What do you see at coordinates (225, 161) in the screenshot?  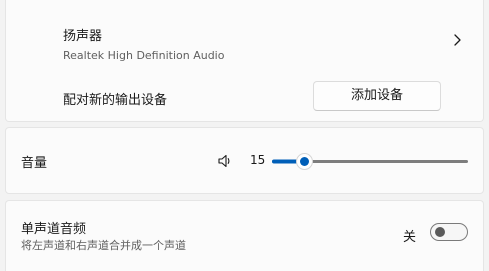 I see `speaker-icon` at bounding box center [225, 161].